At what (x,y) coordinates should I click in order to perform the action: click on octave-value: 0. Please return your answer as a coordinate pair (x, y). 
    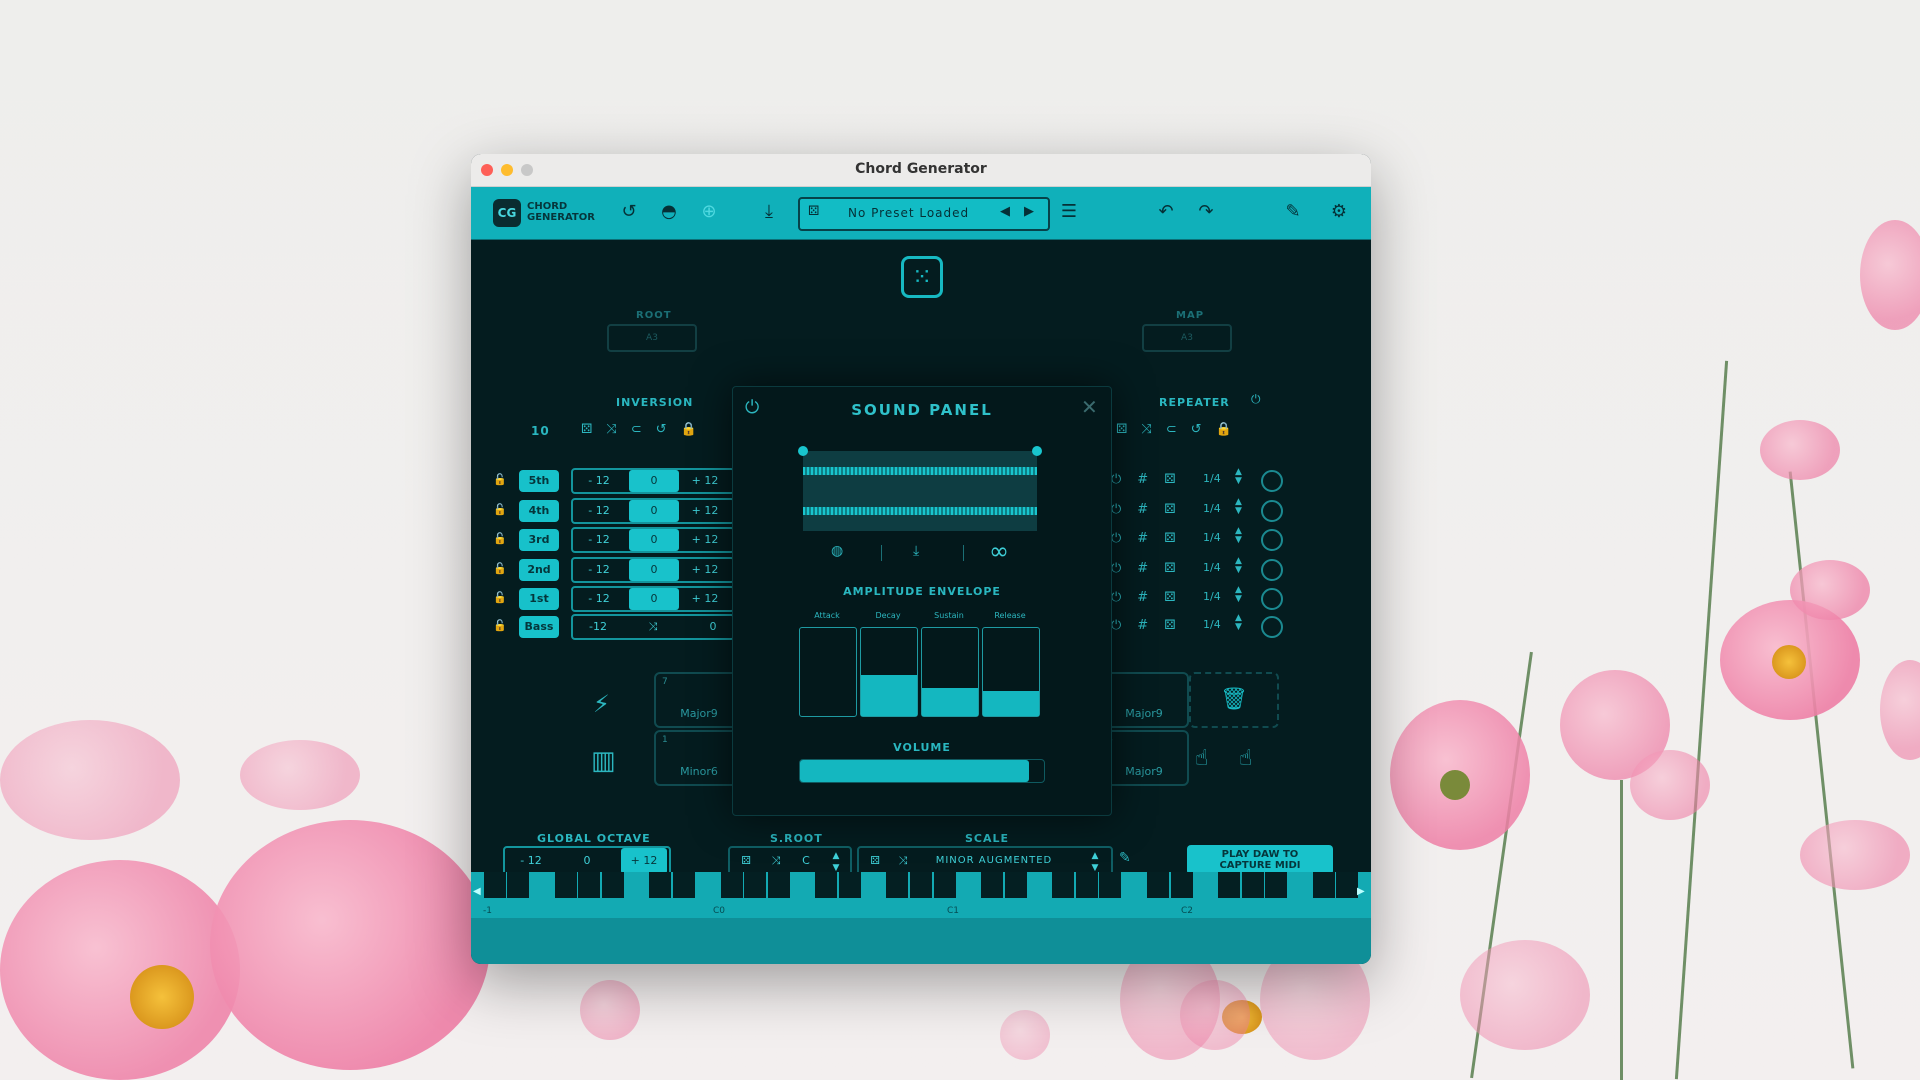
    Looking at the image, I should click on (654, 540).